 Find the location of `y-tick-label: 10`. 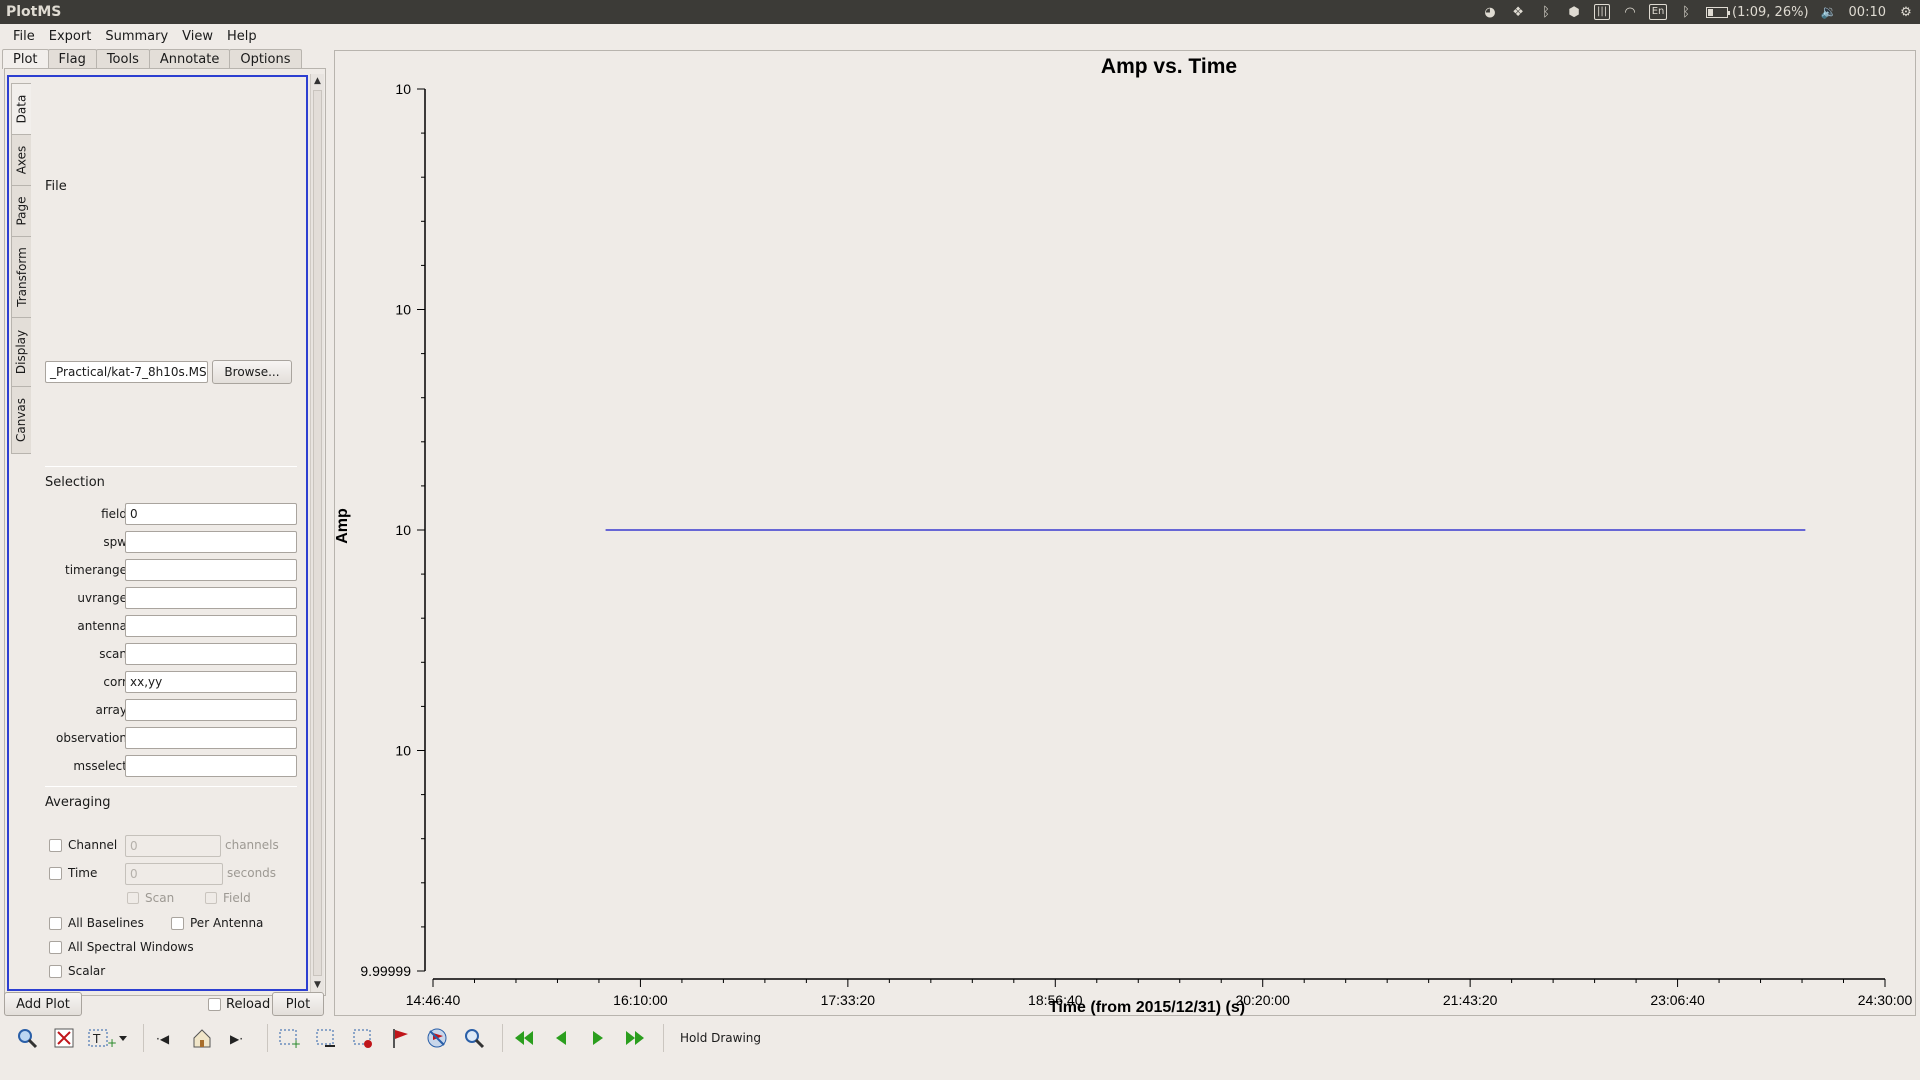

y-tick-label: 10 is located at coordinates (403, 89).